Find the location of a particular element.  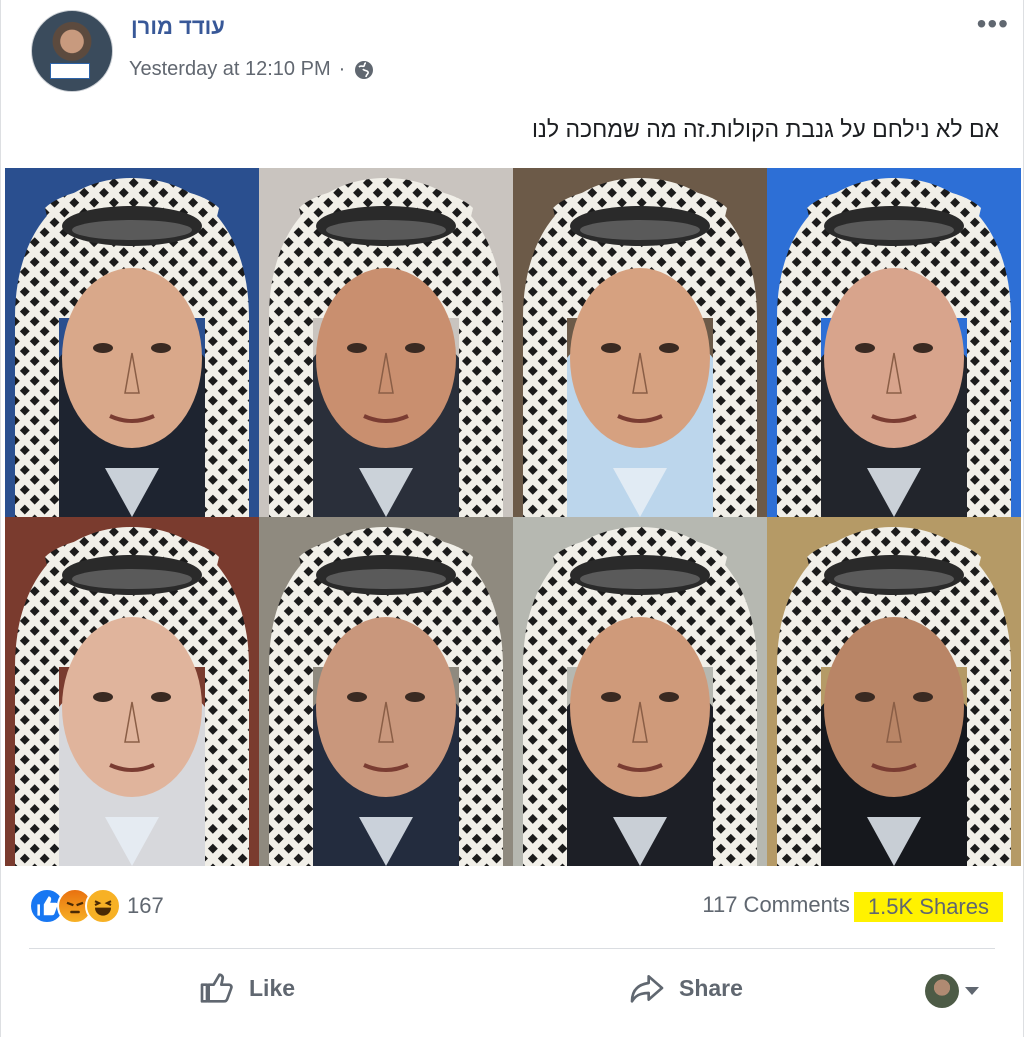

author-name: עודד מורן is located at coordinates (178, 27).